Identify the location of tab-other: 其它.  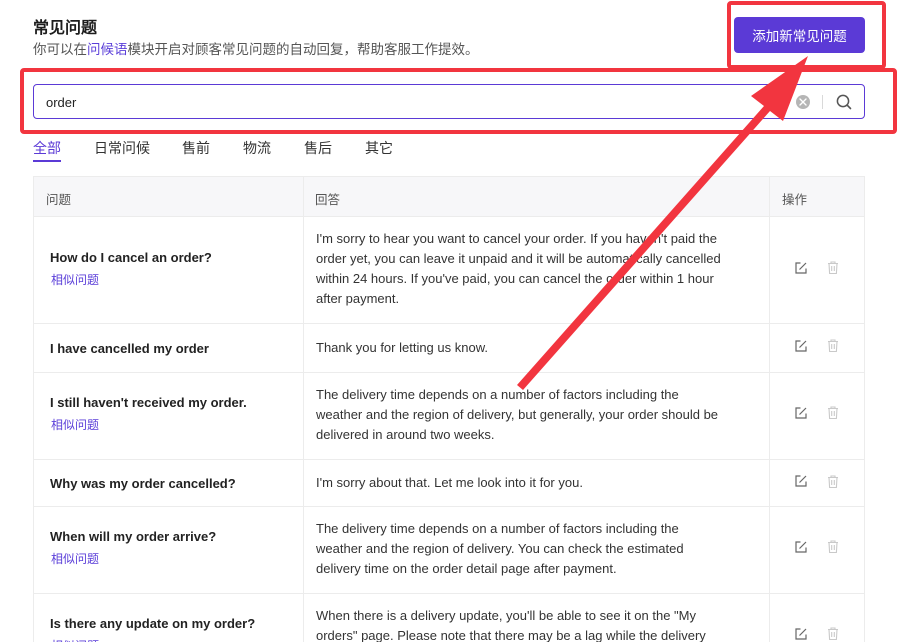
(379, 148).